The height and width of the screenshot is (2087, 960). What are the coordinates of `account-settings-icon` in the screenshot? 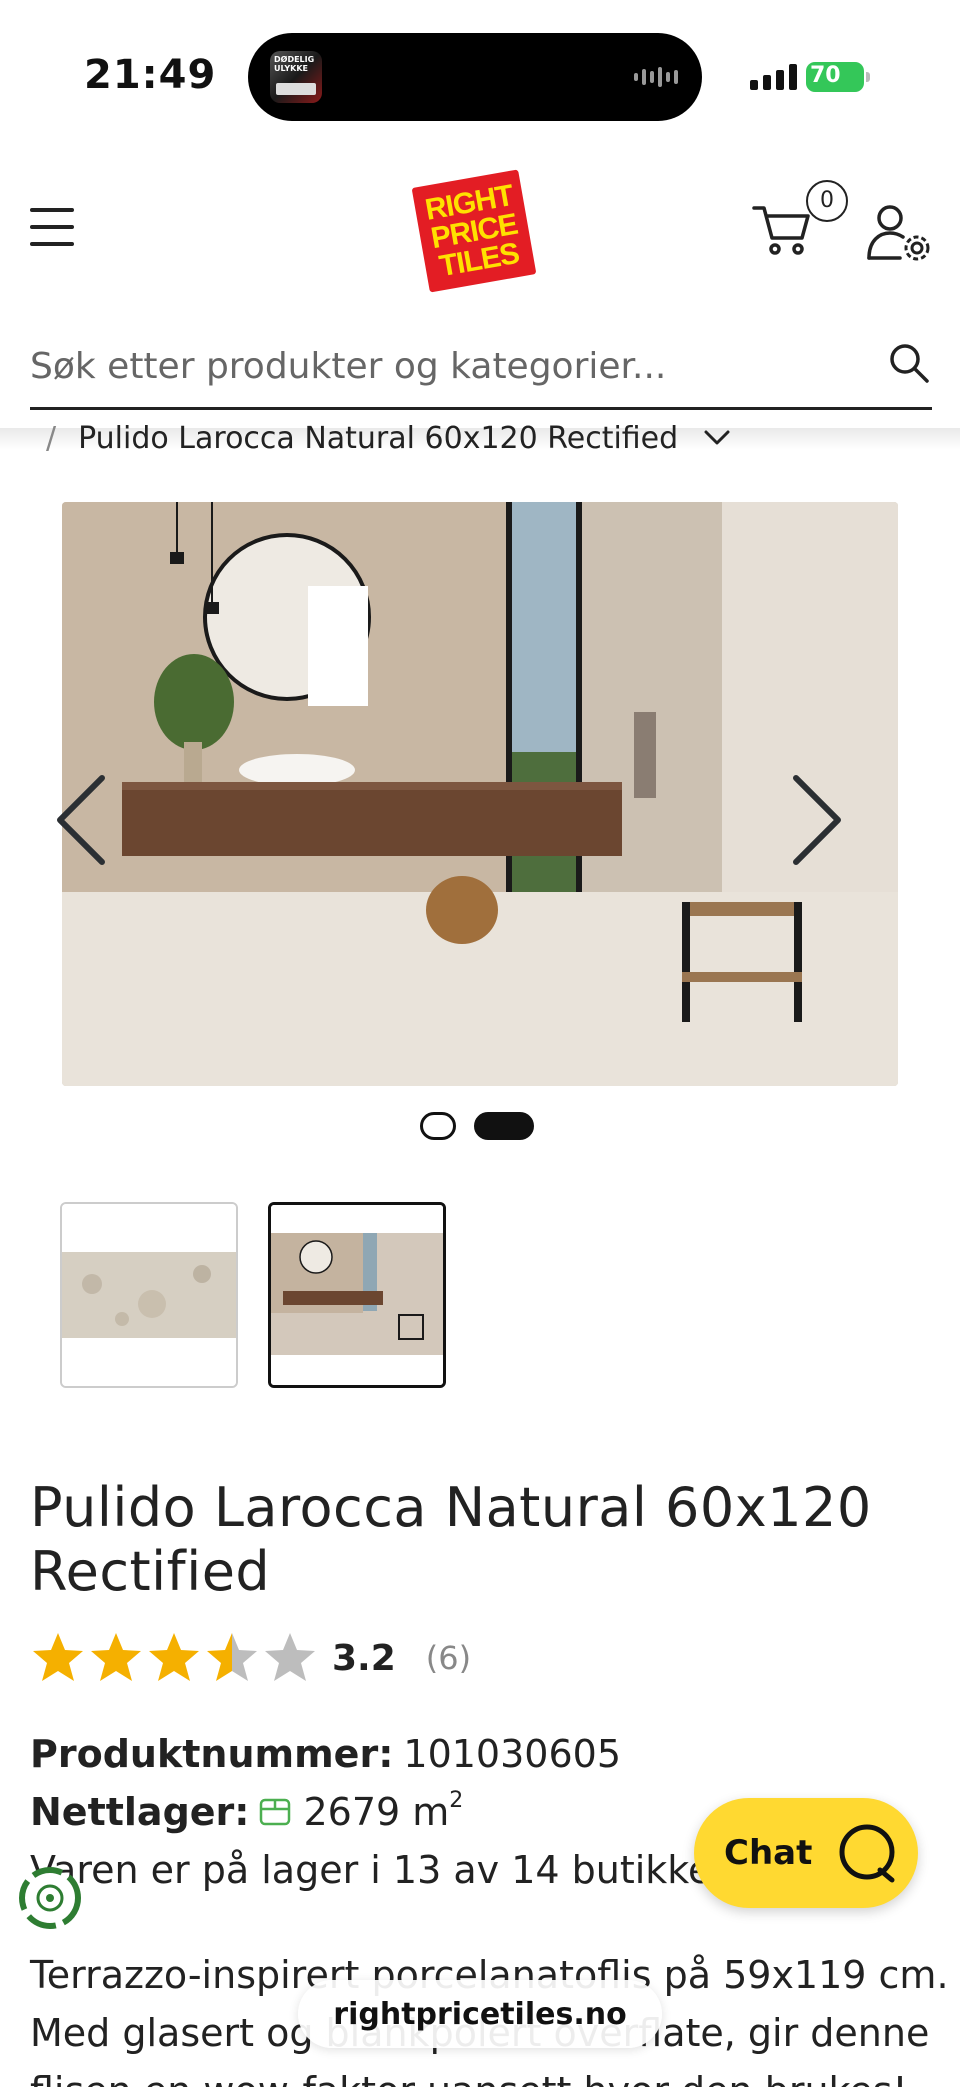 It's located at (899, 232).